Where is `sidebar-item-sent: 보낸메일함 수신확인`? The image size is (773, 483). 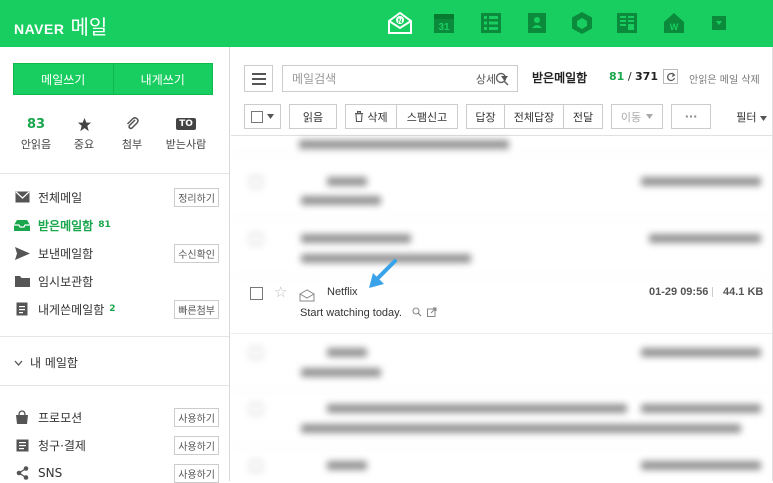 sidebar-item-sent: 보낸메일함 수신확인 is located at coordinates (116, 253).